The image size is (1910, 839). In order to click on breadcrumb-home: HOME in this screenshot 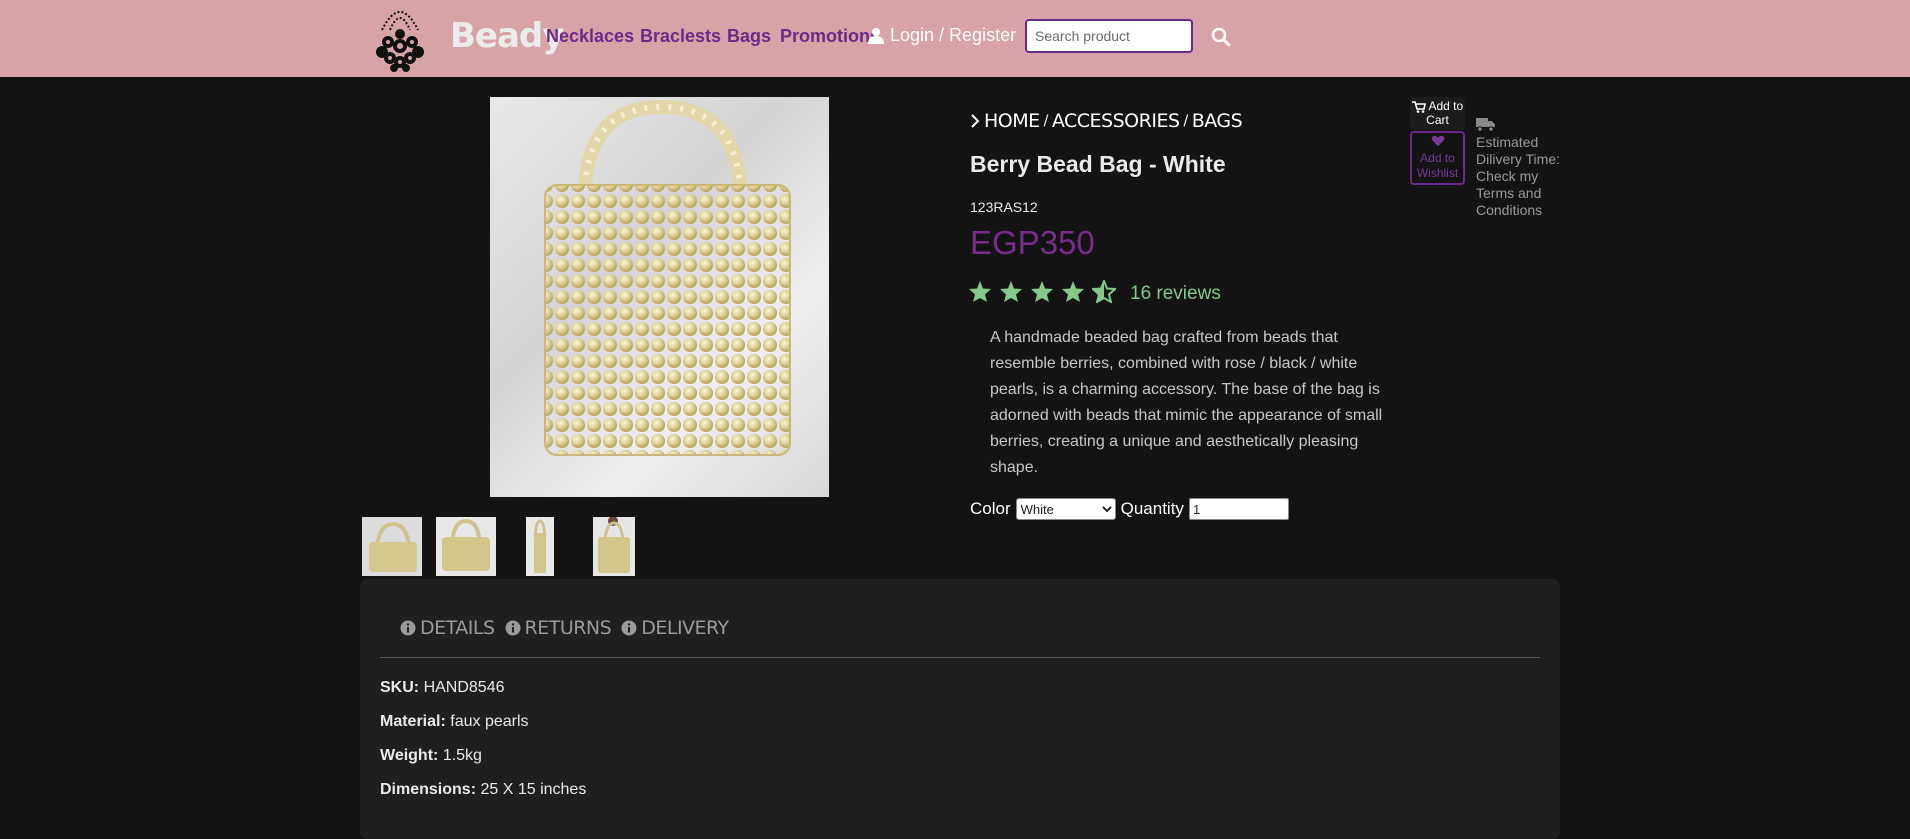, I will do `click(1012, 121)`.